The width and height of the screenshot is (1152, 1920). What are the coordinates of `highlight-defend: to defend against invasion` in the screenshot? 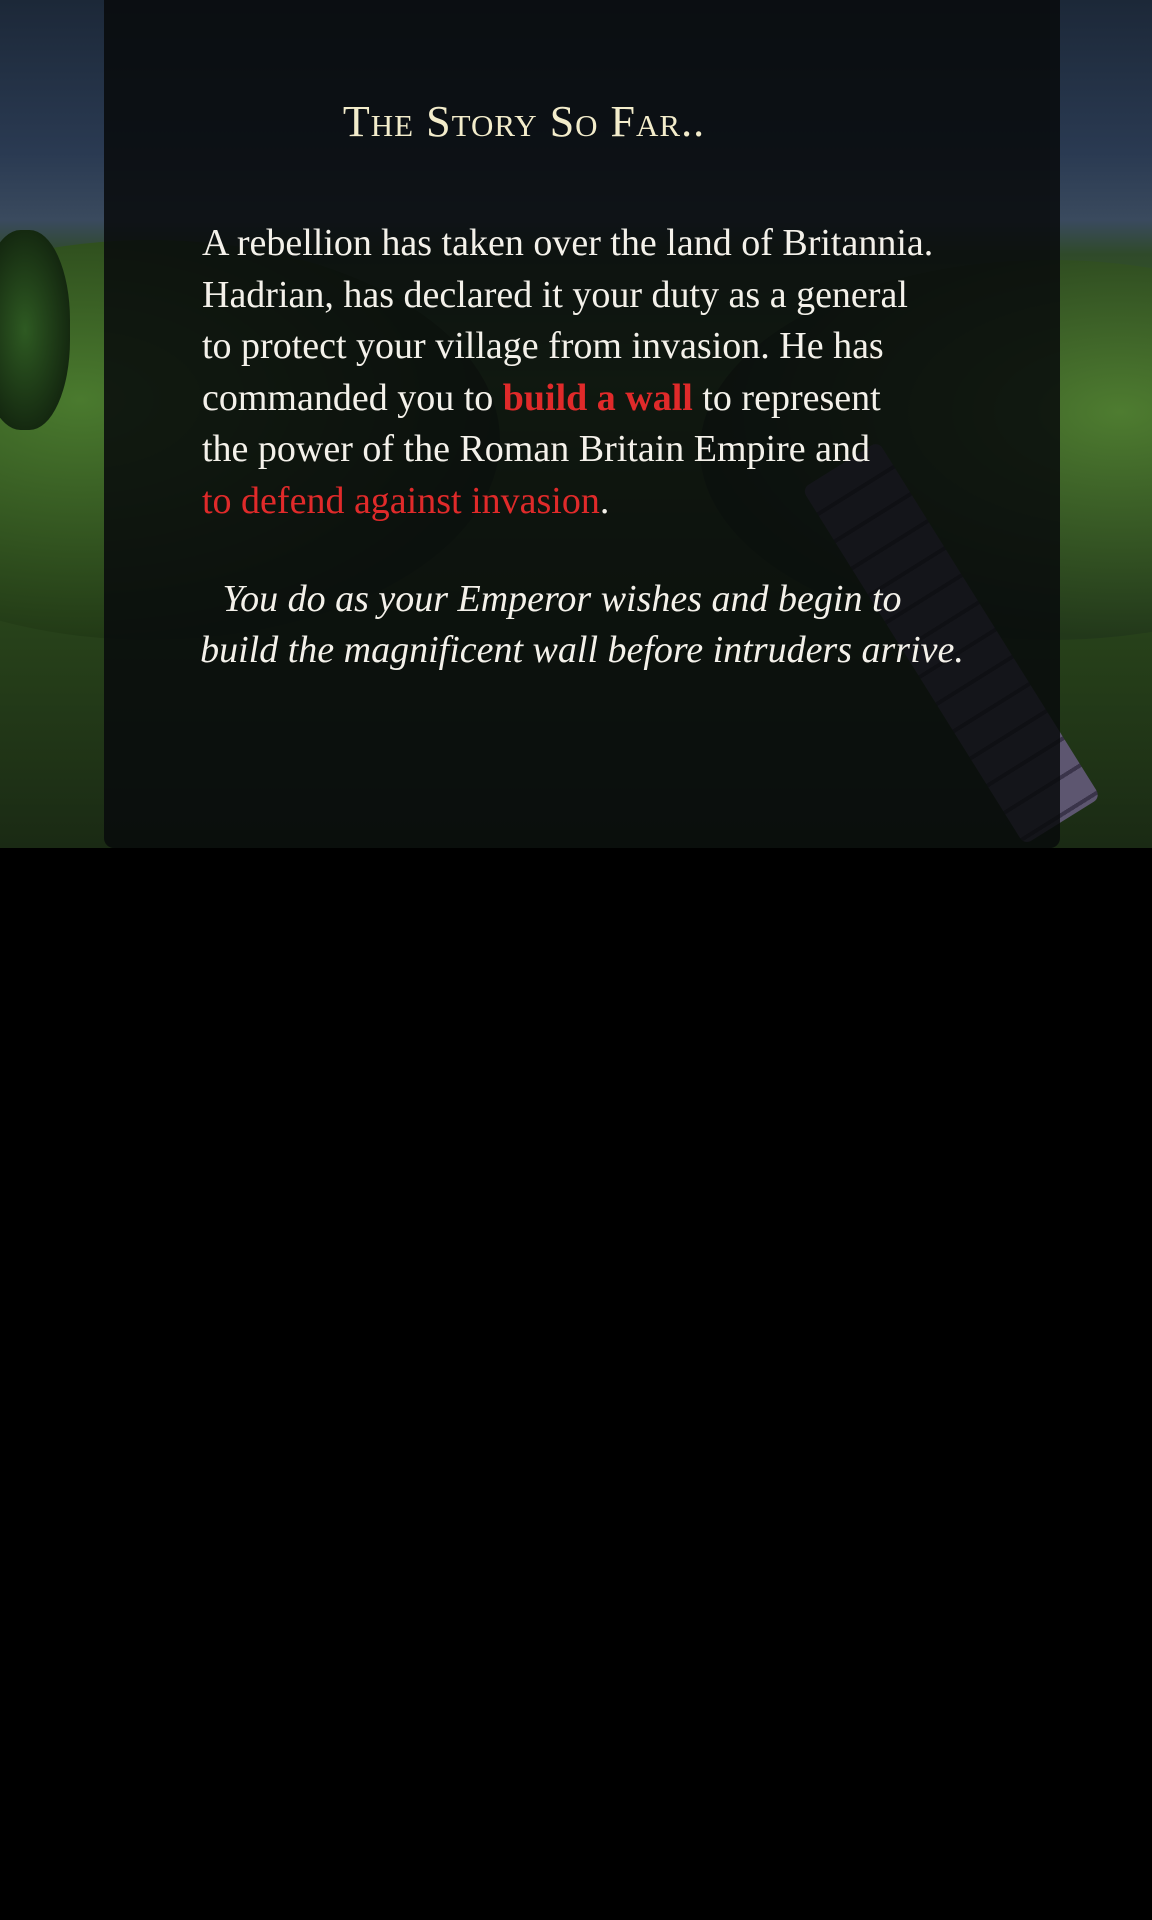 It's located at (401, 500).